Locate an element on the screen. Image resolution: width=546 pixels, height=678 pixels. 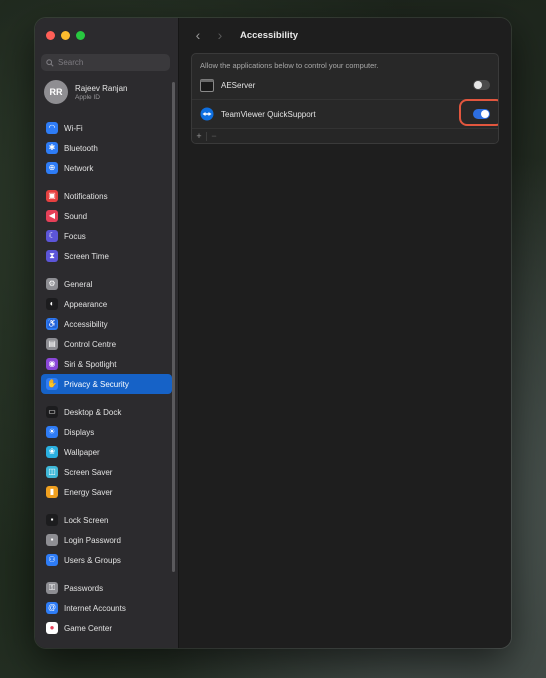
minimize-window-button is located at coordinates (65, 35).